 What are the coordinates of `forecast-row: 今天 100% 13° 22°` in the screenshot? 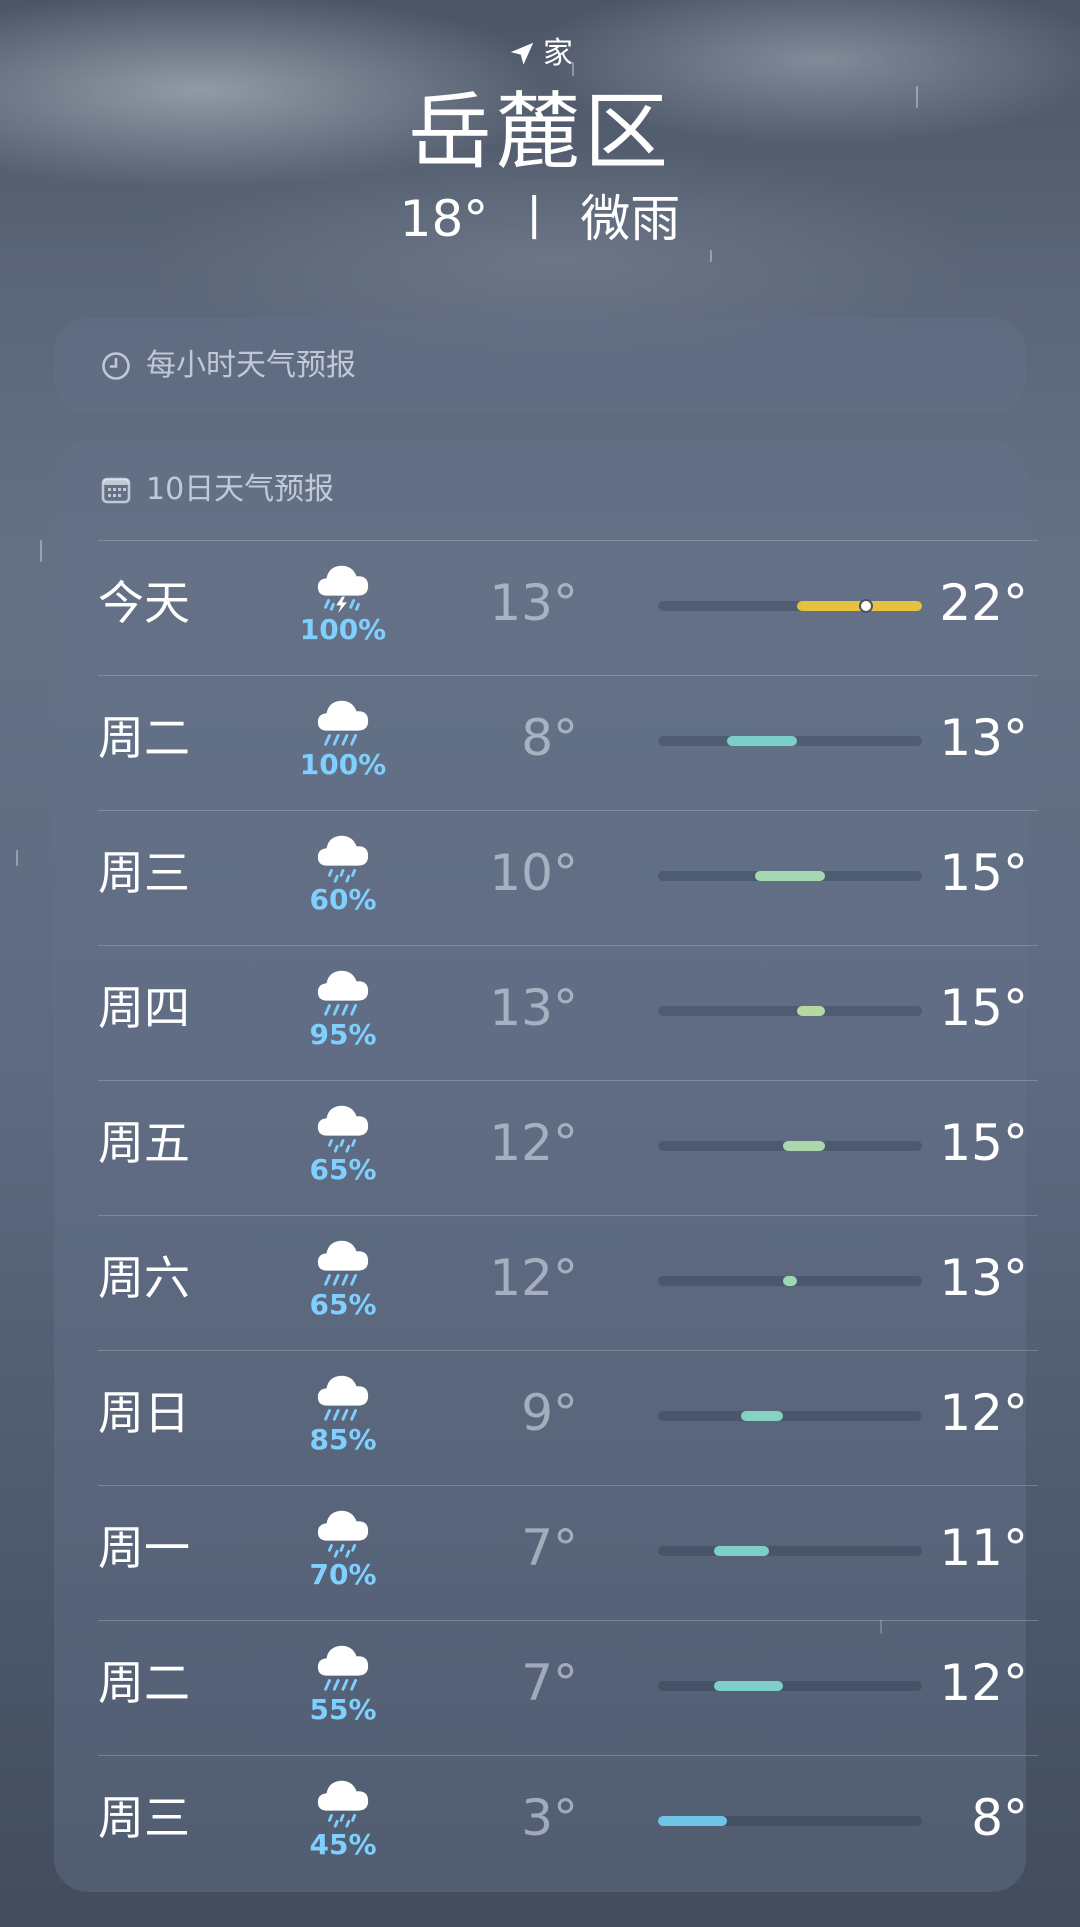 It's located at (568, 607).